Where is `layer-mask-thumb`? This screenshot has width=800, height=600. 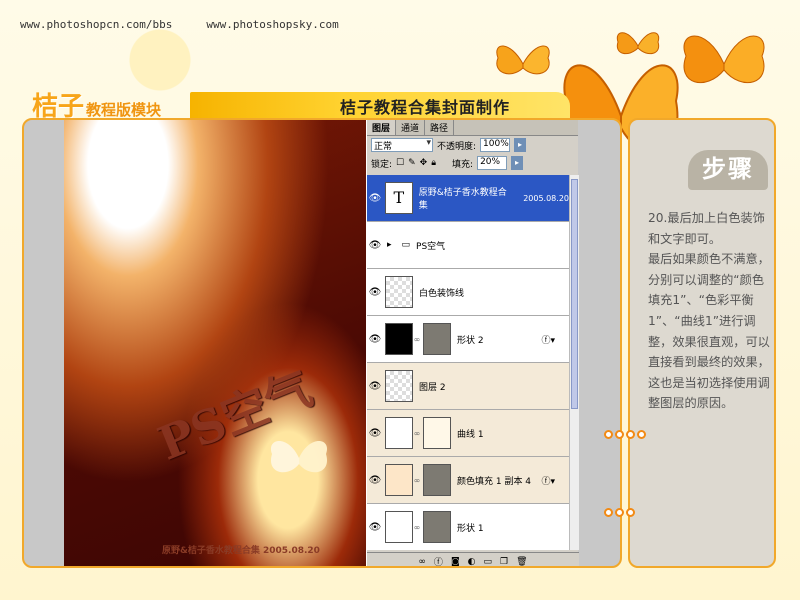
layer-mask-thumb is located at coordinates (437, 433).